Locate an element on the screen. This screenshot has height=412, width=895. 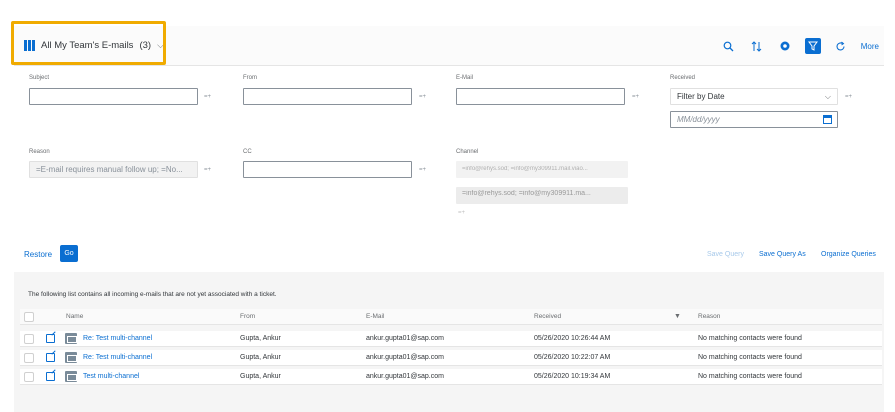
row-received: 05/26/2020 10:22:07 AM is located at coordinates (572, 357).